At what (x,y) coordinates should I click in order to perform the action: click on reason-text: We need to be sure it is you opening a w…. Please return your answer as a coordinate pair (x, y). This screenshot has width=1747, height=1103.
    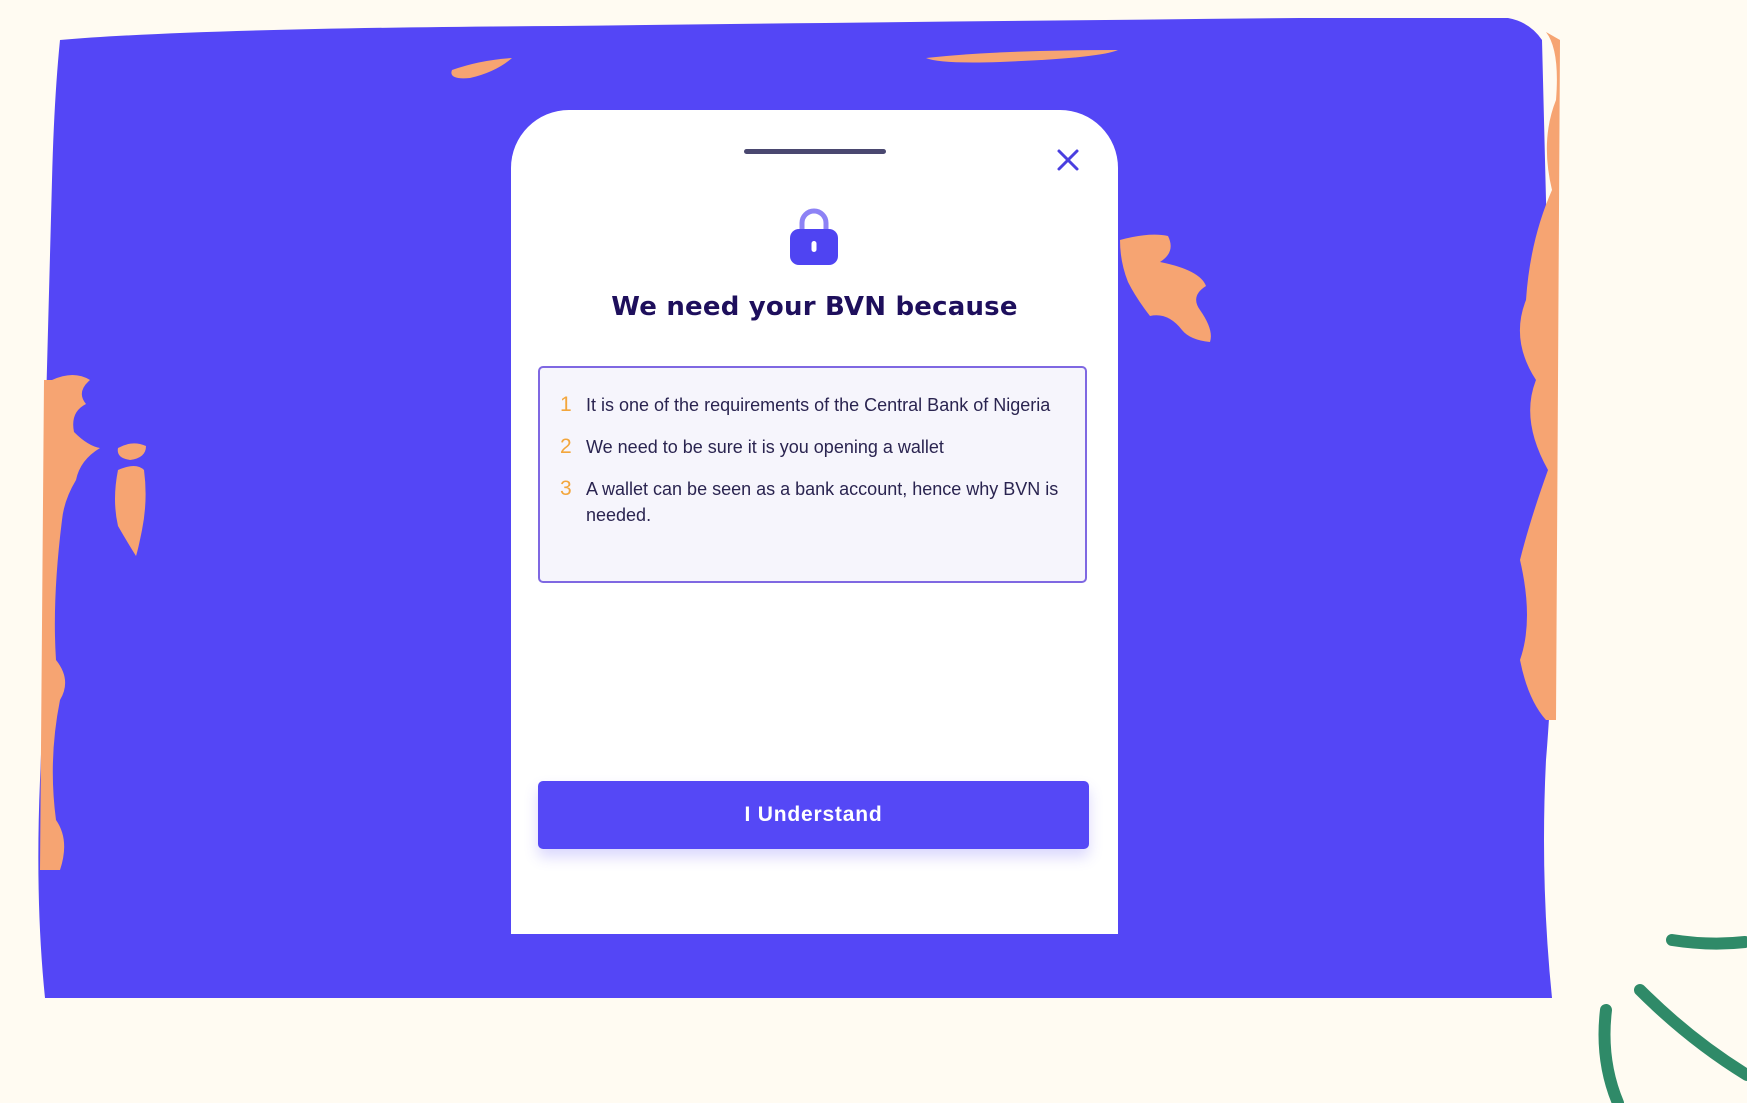
    Looking at the image, I should click on (765, 447).